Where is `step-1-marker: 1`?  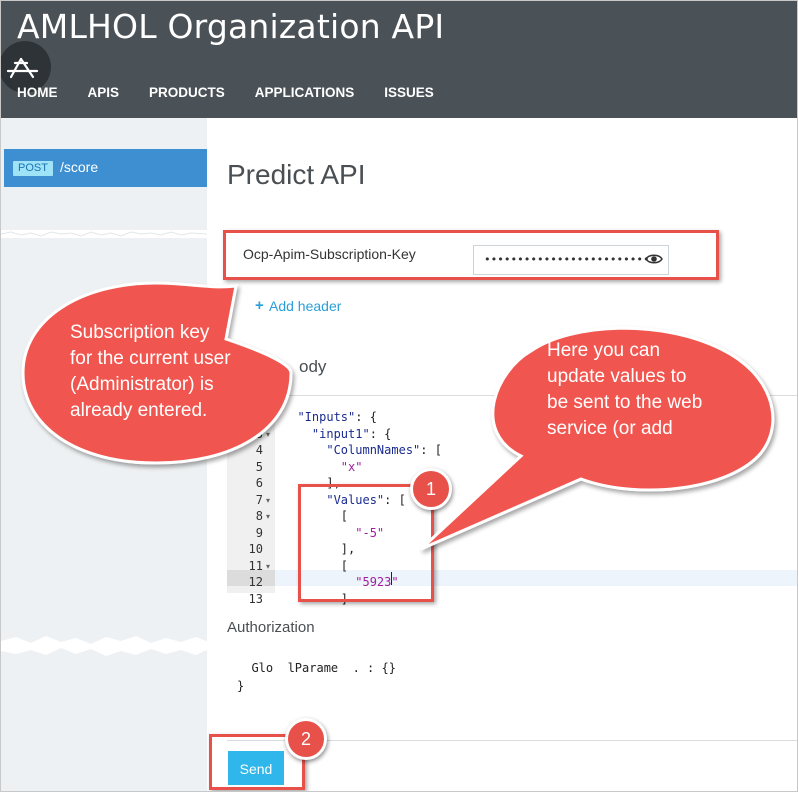
step-1-marker: 1 is located at coordinates (431, 489).